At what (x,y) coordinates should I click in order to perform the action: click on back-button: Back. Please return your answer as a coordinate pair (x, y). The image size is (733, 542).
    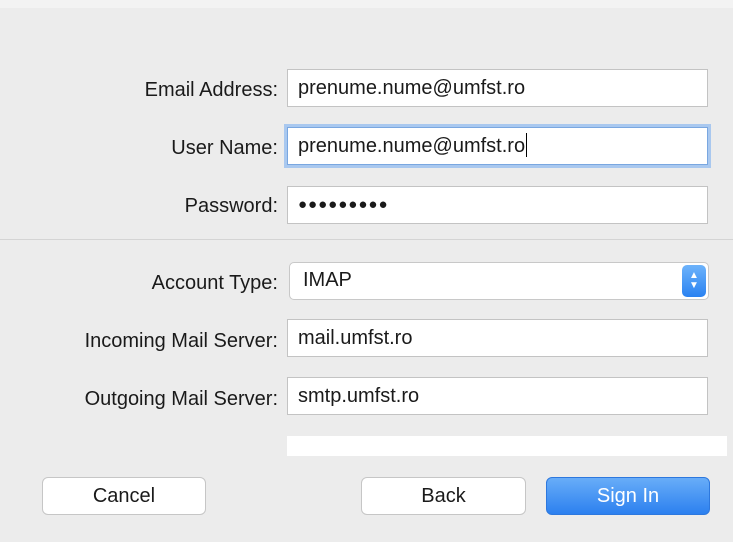
    Looking at the image, I should click on (443, 496).